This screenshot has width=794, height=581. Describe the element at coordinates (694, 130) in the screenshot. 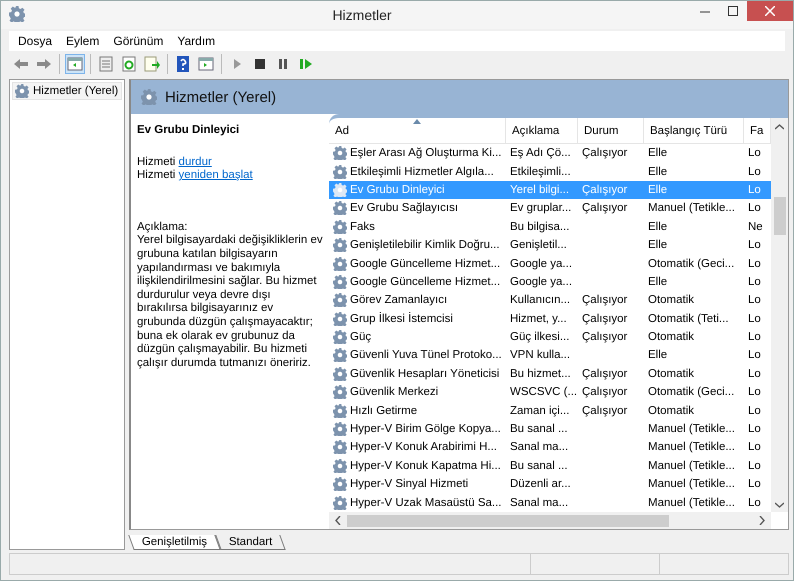

I see `column-header: Başlangıç Türü` at that location.